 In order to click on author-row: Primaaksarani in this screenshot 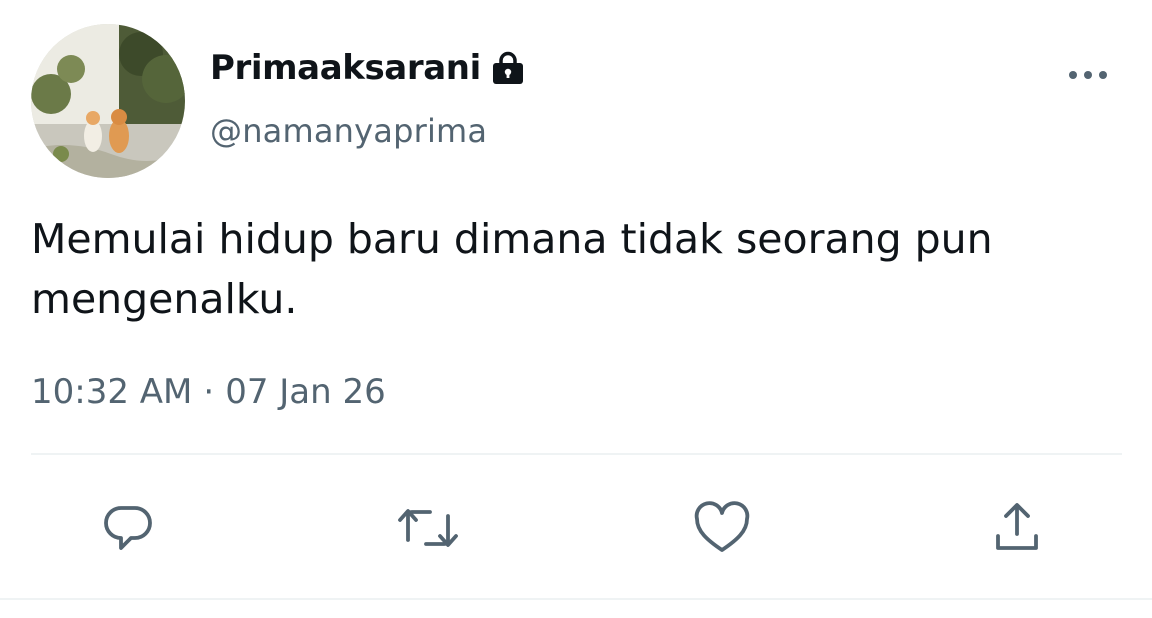, I will do `click(368, 68)`.